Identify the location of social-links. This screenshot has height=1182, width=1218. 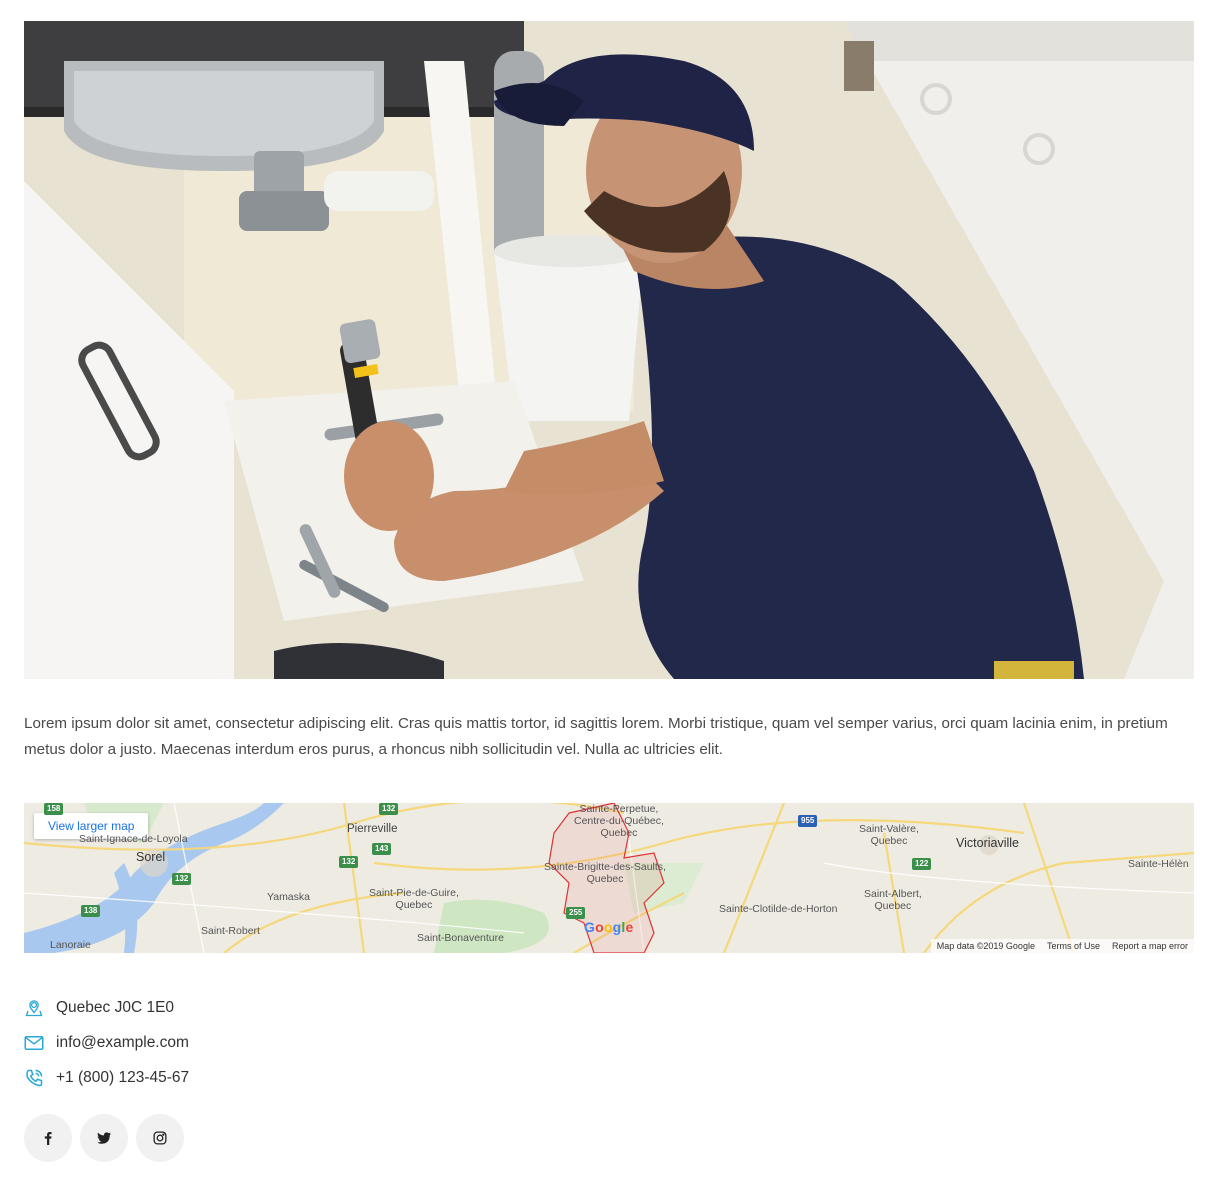
(104, 1138).